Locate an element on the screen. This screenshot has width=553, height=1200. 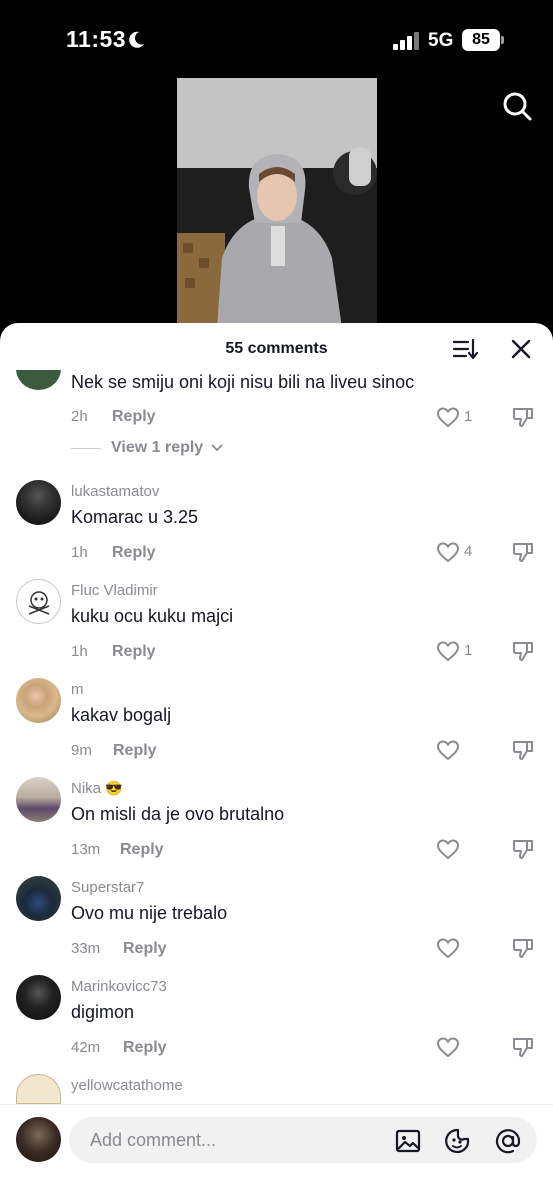
comment-text: Komarac u 3.25 is located at coordinates (135, 517).